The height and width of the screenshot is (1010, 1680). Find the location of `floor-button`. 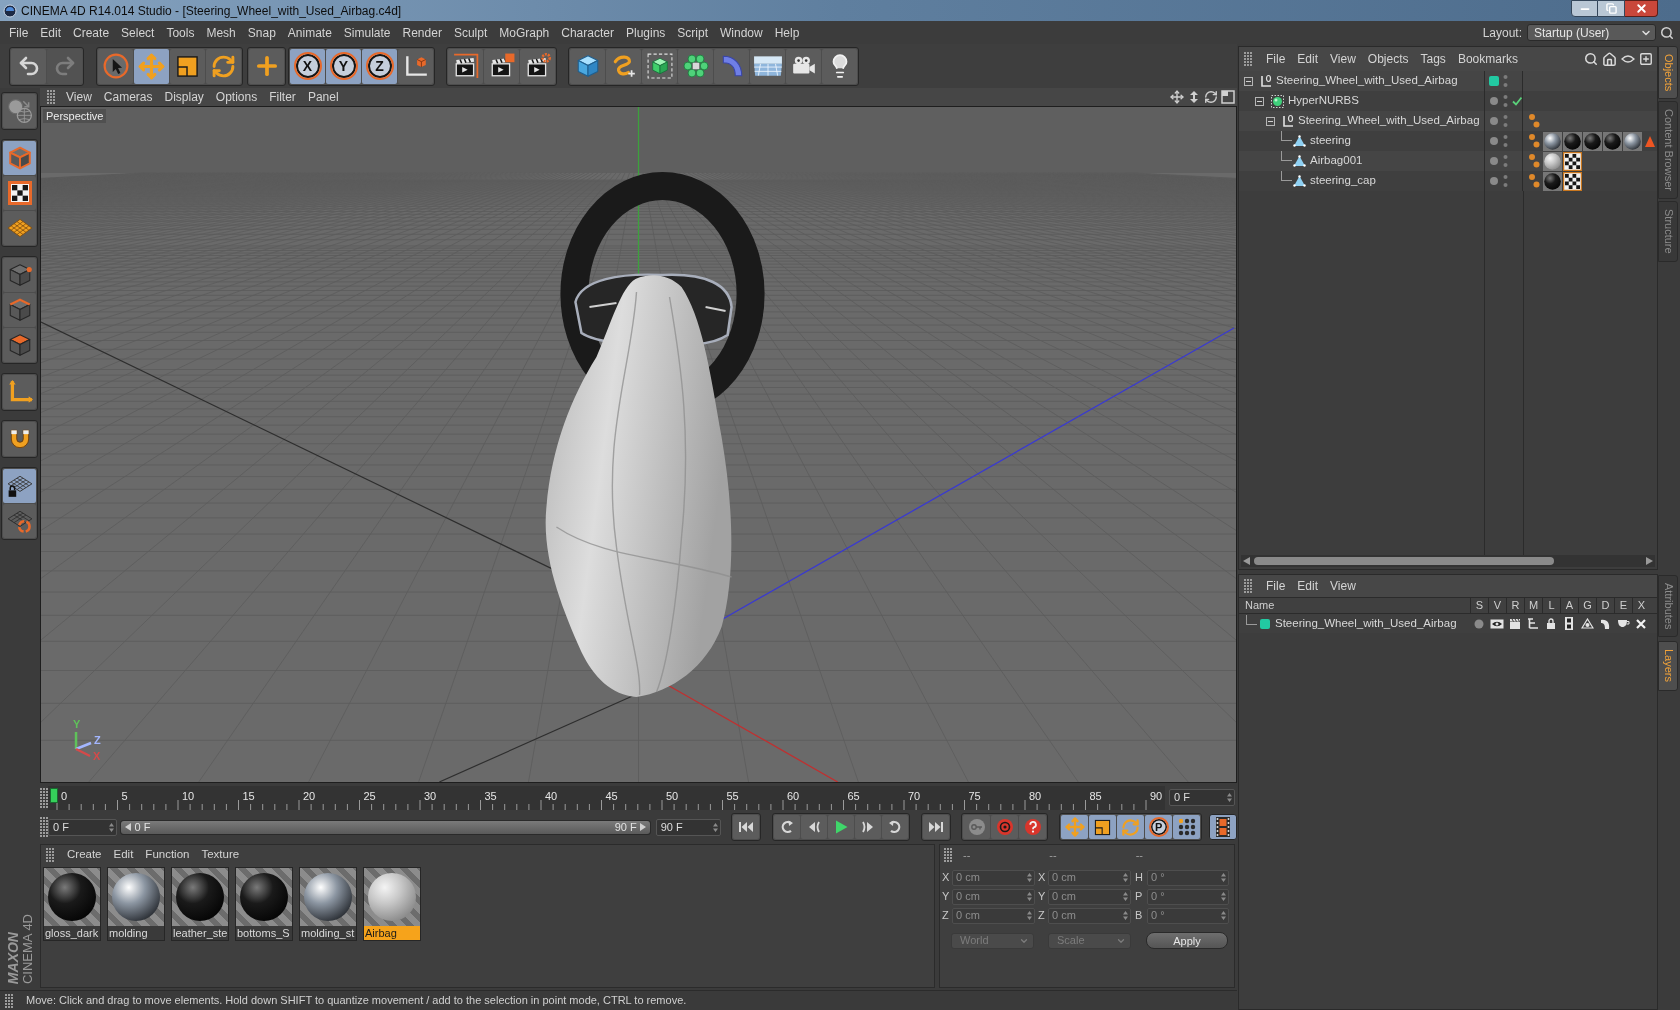

floor-button is located at coordinates (767, 66).